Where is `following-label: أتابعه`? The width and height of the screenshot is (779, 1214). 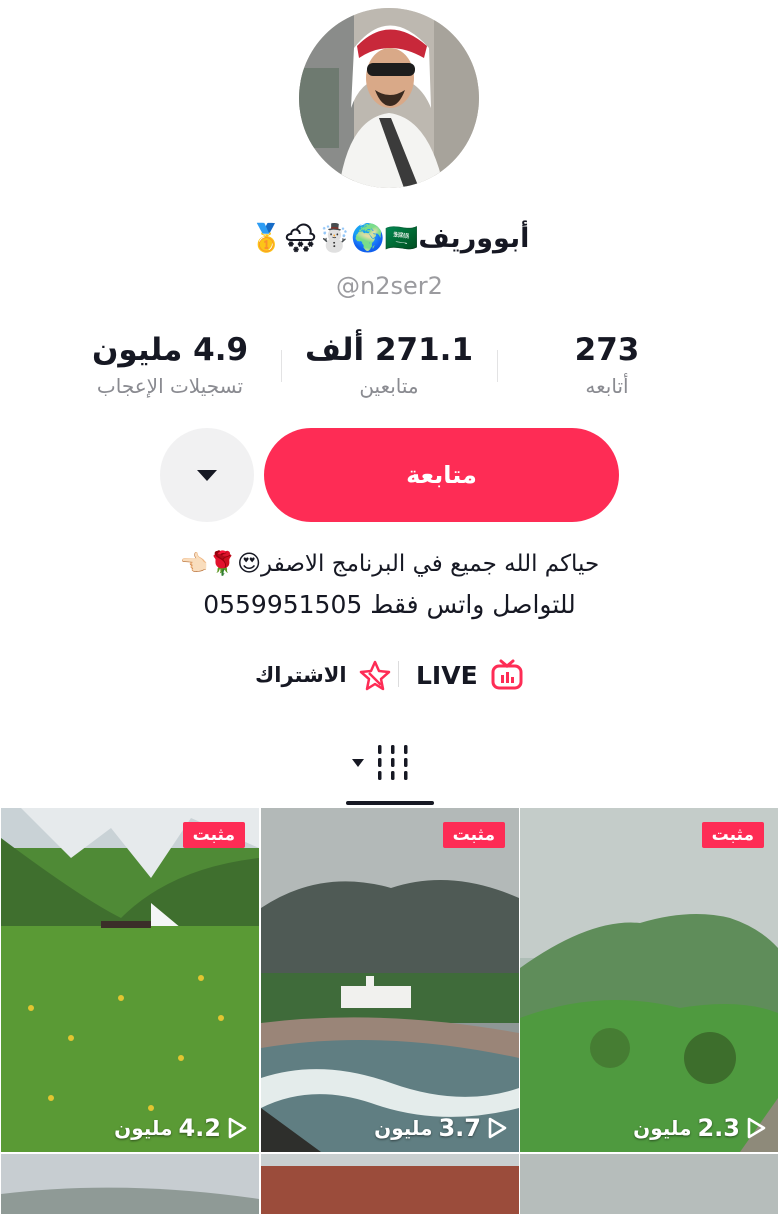 following-label: أتابعه is located at coordinates (607, 386).